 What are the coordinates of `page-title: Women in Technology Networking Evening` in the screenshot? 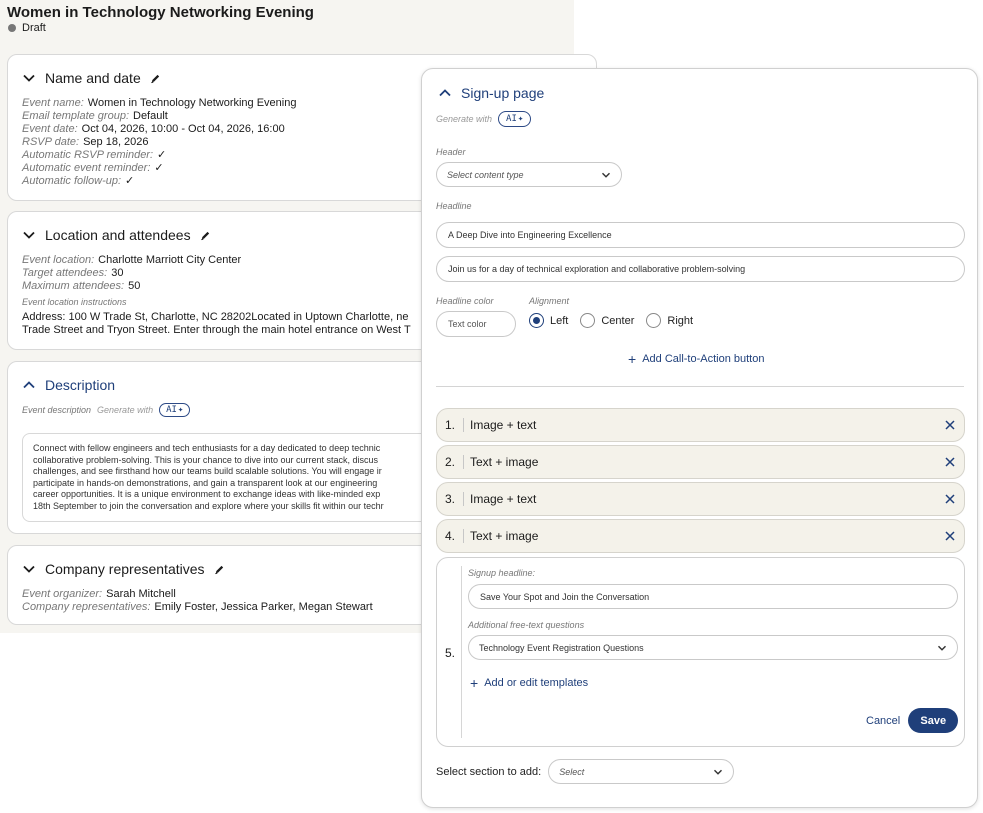 It's located at (160, 12).